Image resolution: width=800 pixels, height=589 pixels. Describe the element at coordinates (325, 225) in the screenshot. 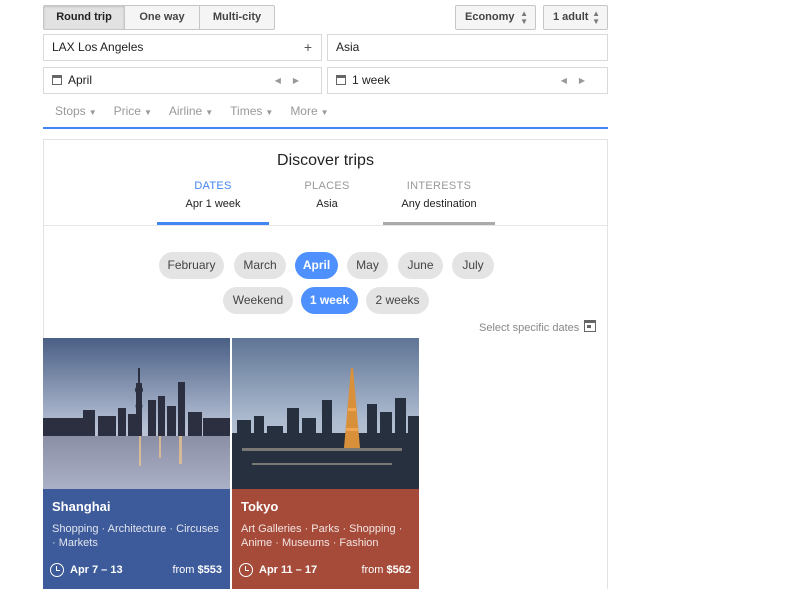

I see `tab-divider` at that location.